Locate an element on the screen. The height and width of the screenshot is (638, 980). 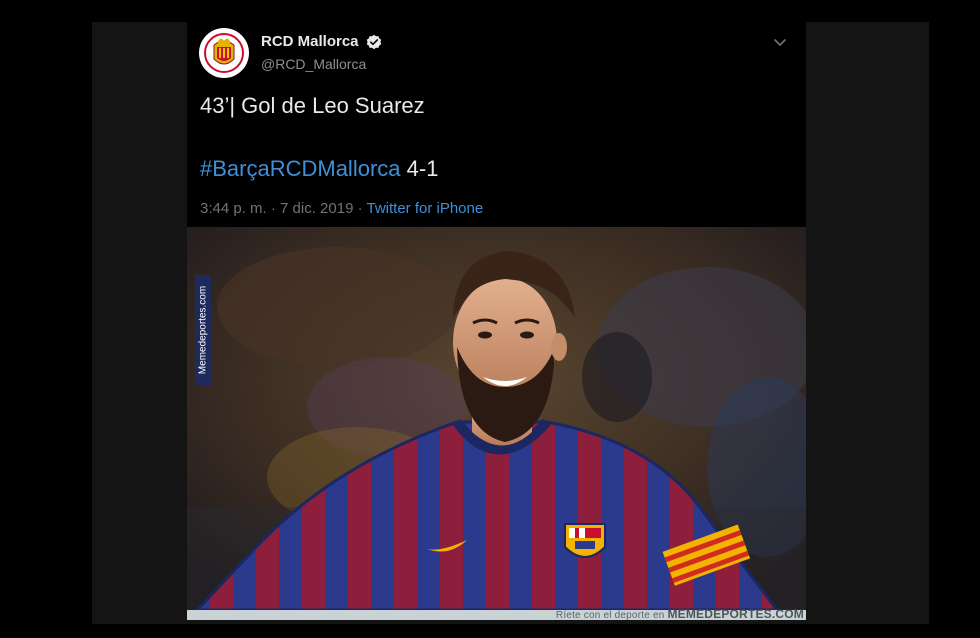
hashtag-link: #BarçaRCDMallorca is located at coordinates (300, 168).